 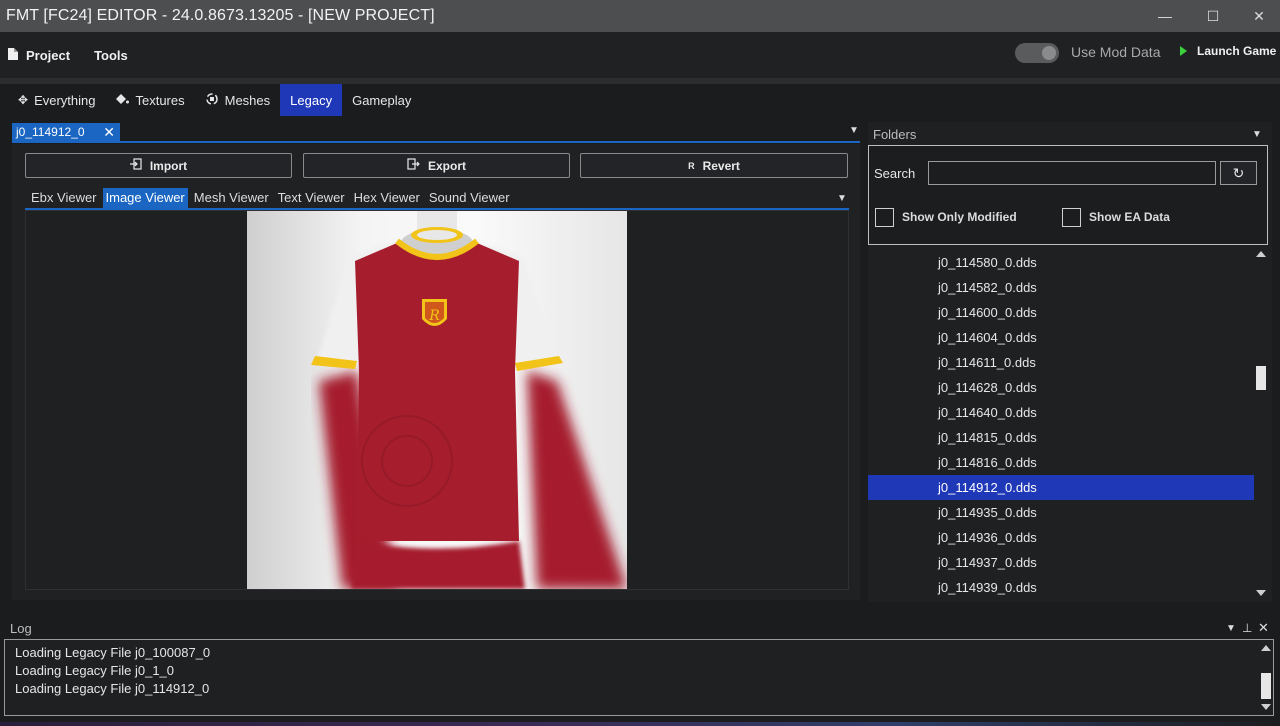 I want to click on list-item: j0_114611_0.dds, so click(x=1061, y=362).